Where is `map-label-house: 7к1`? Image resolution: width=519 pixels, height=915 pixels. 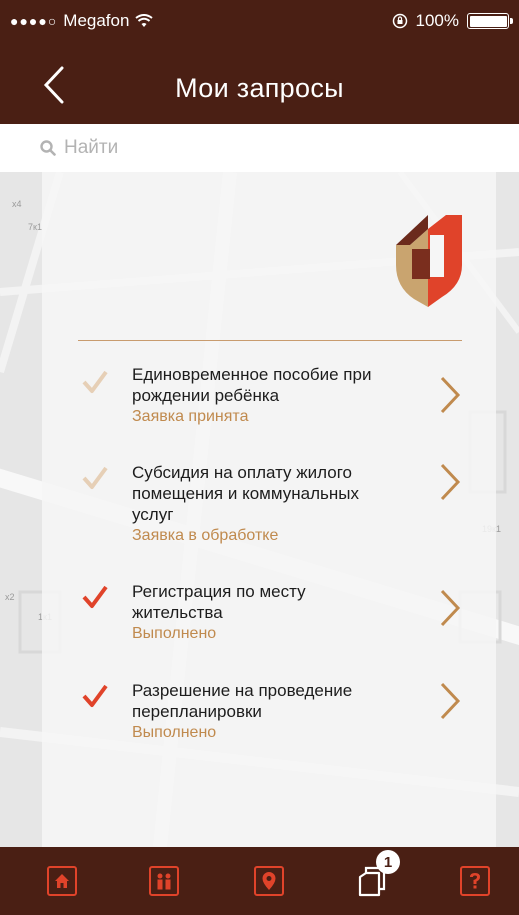
map-label-house: 7к1 is located at coordinates (35, 227).